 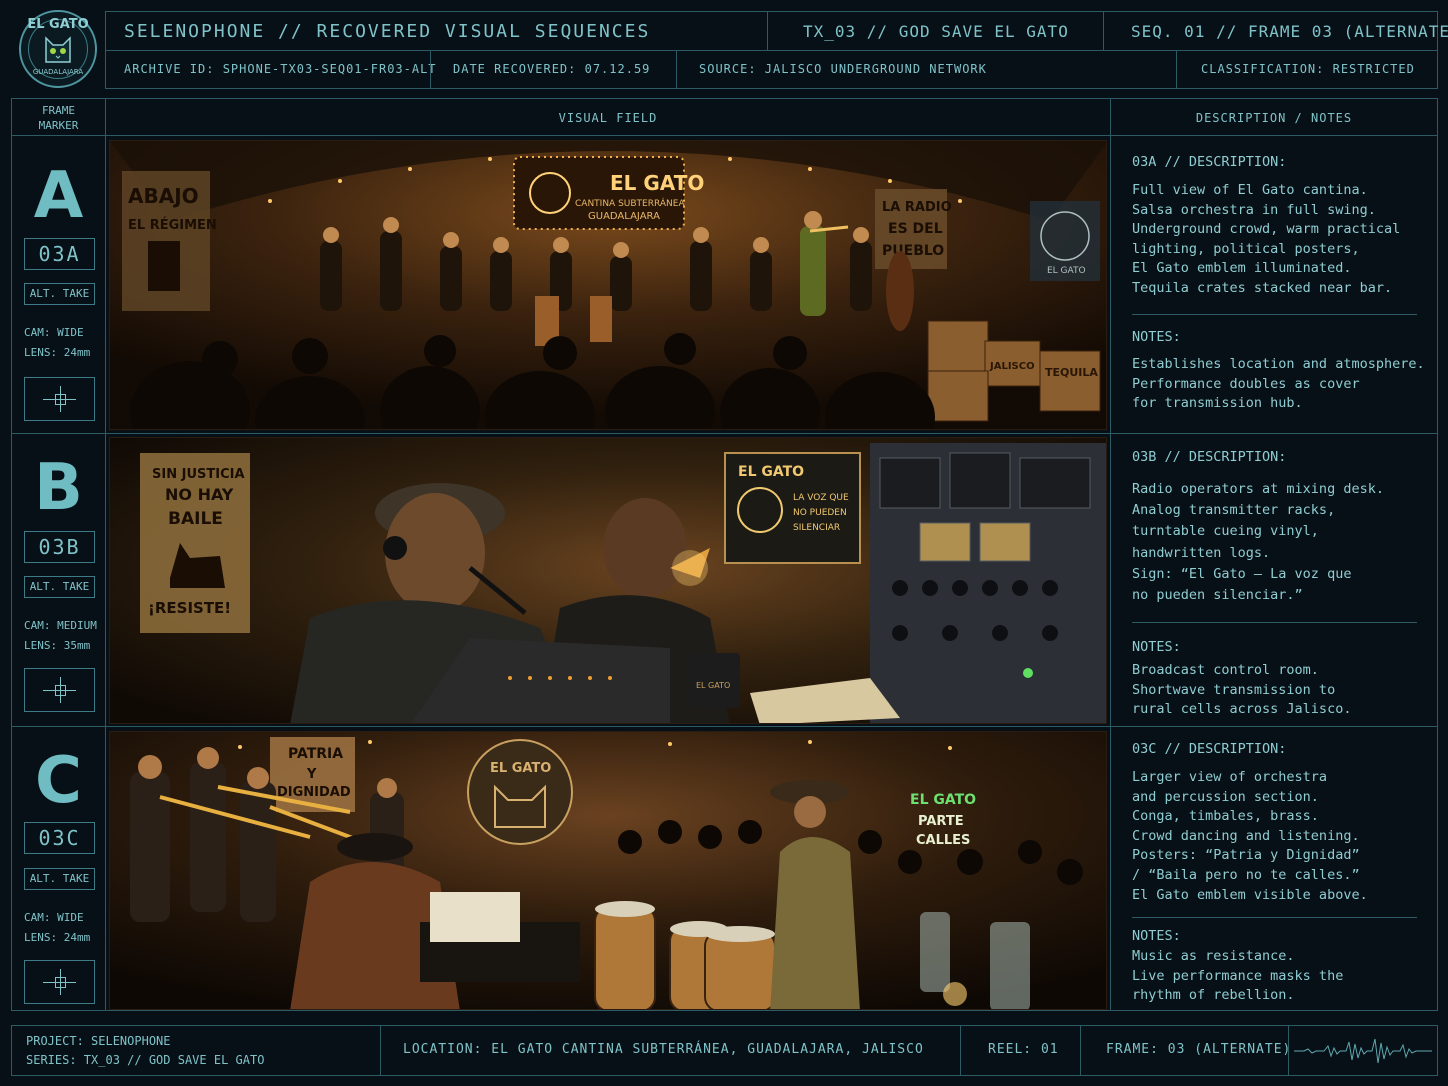 I want to click on archive-id: ARCHIVE ID: SPHONE-TX03-SEQ01-FR03-ALT, so click(x=280, y=69).